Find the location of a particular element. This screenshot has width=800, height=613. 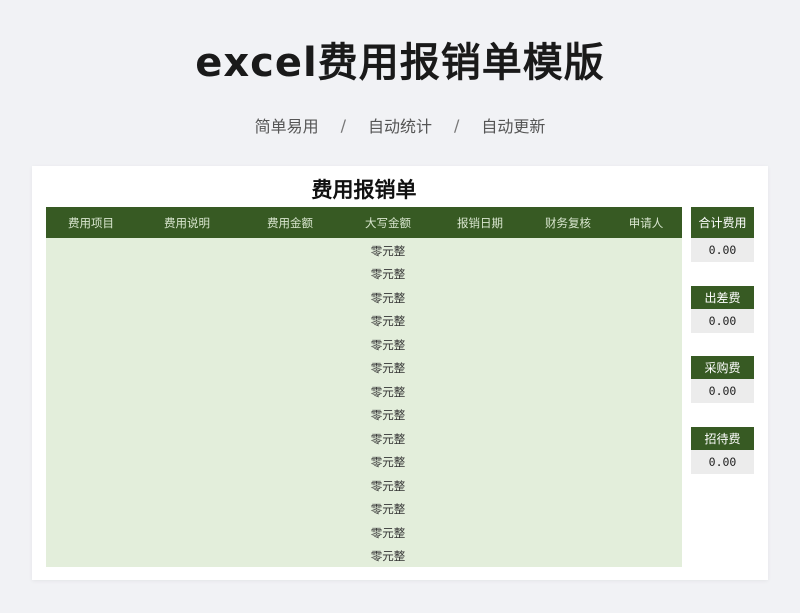

summary-label: 合计费用 is located at coordinates (722, 222).